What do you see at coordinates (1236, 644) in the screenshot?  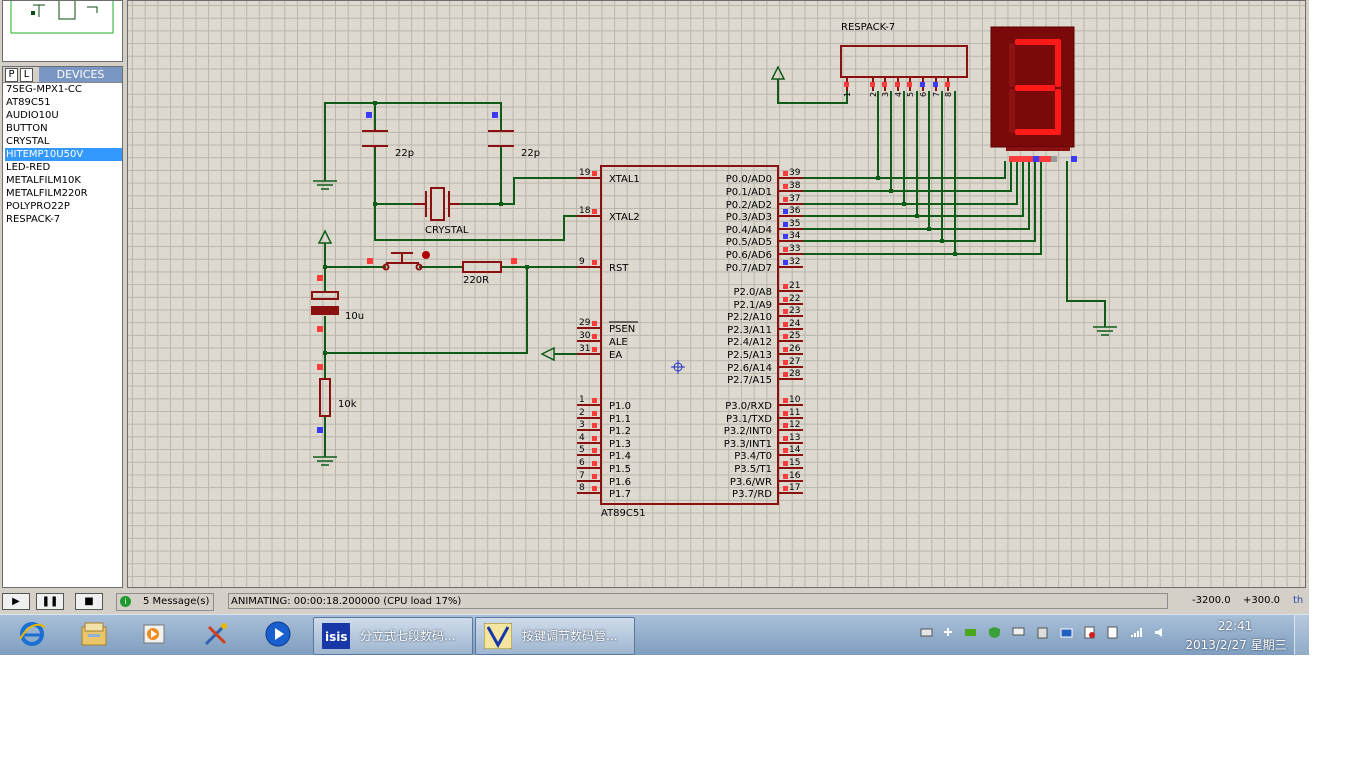 I see `clock-date: 2013/2/27 星期三` at bounding box center [1236, 644].